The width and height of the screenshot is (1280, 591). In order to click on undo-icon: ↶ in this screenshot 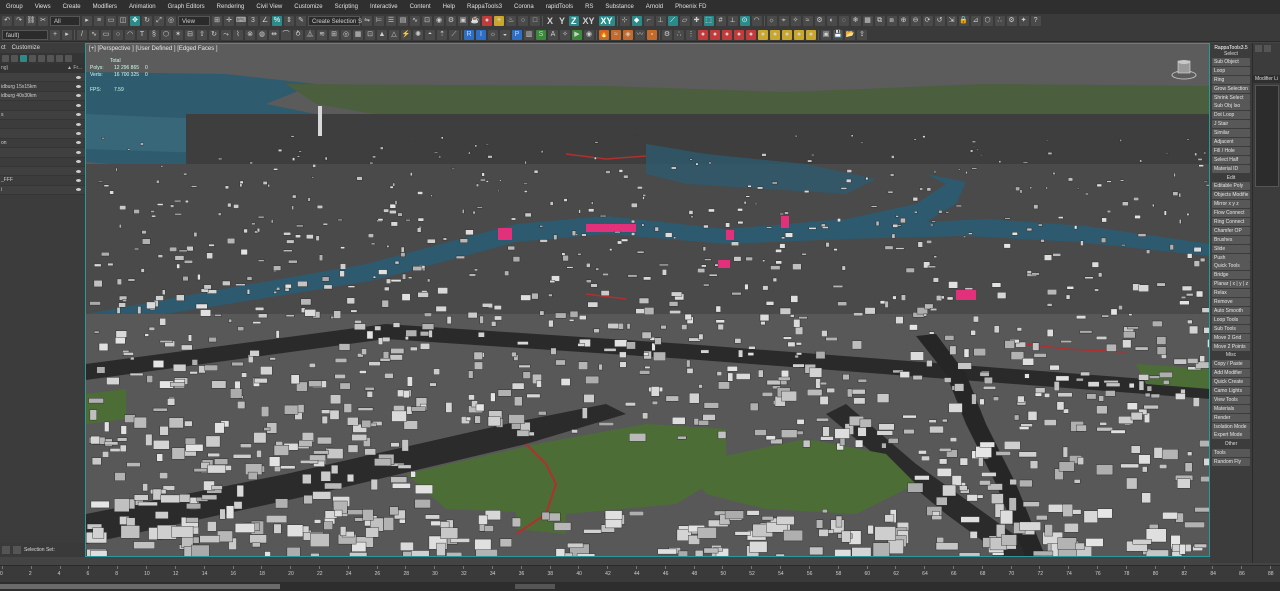, I will do `click(7, 21)`.